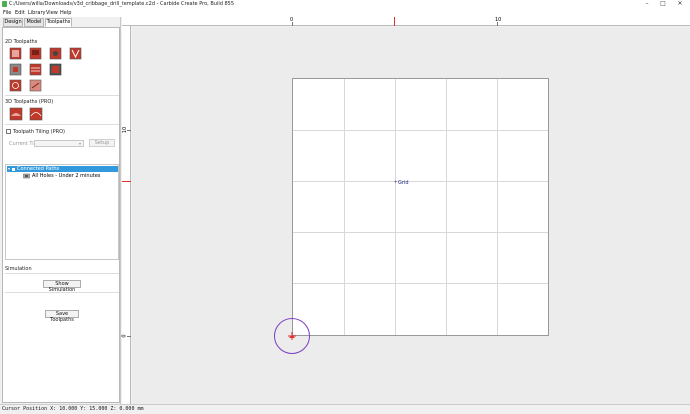  Describe the element at coordinates (403, 183) in the screenshot. I see `grid-label: Grid` at that location.